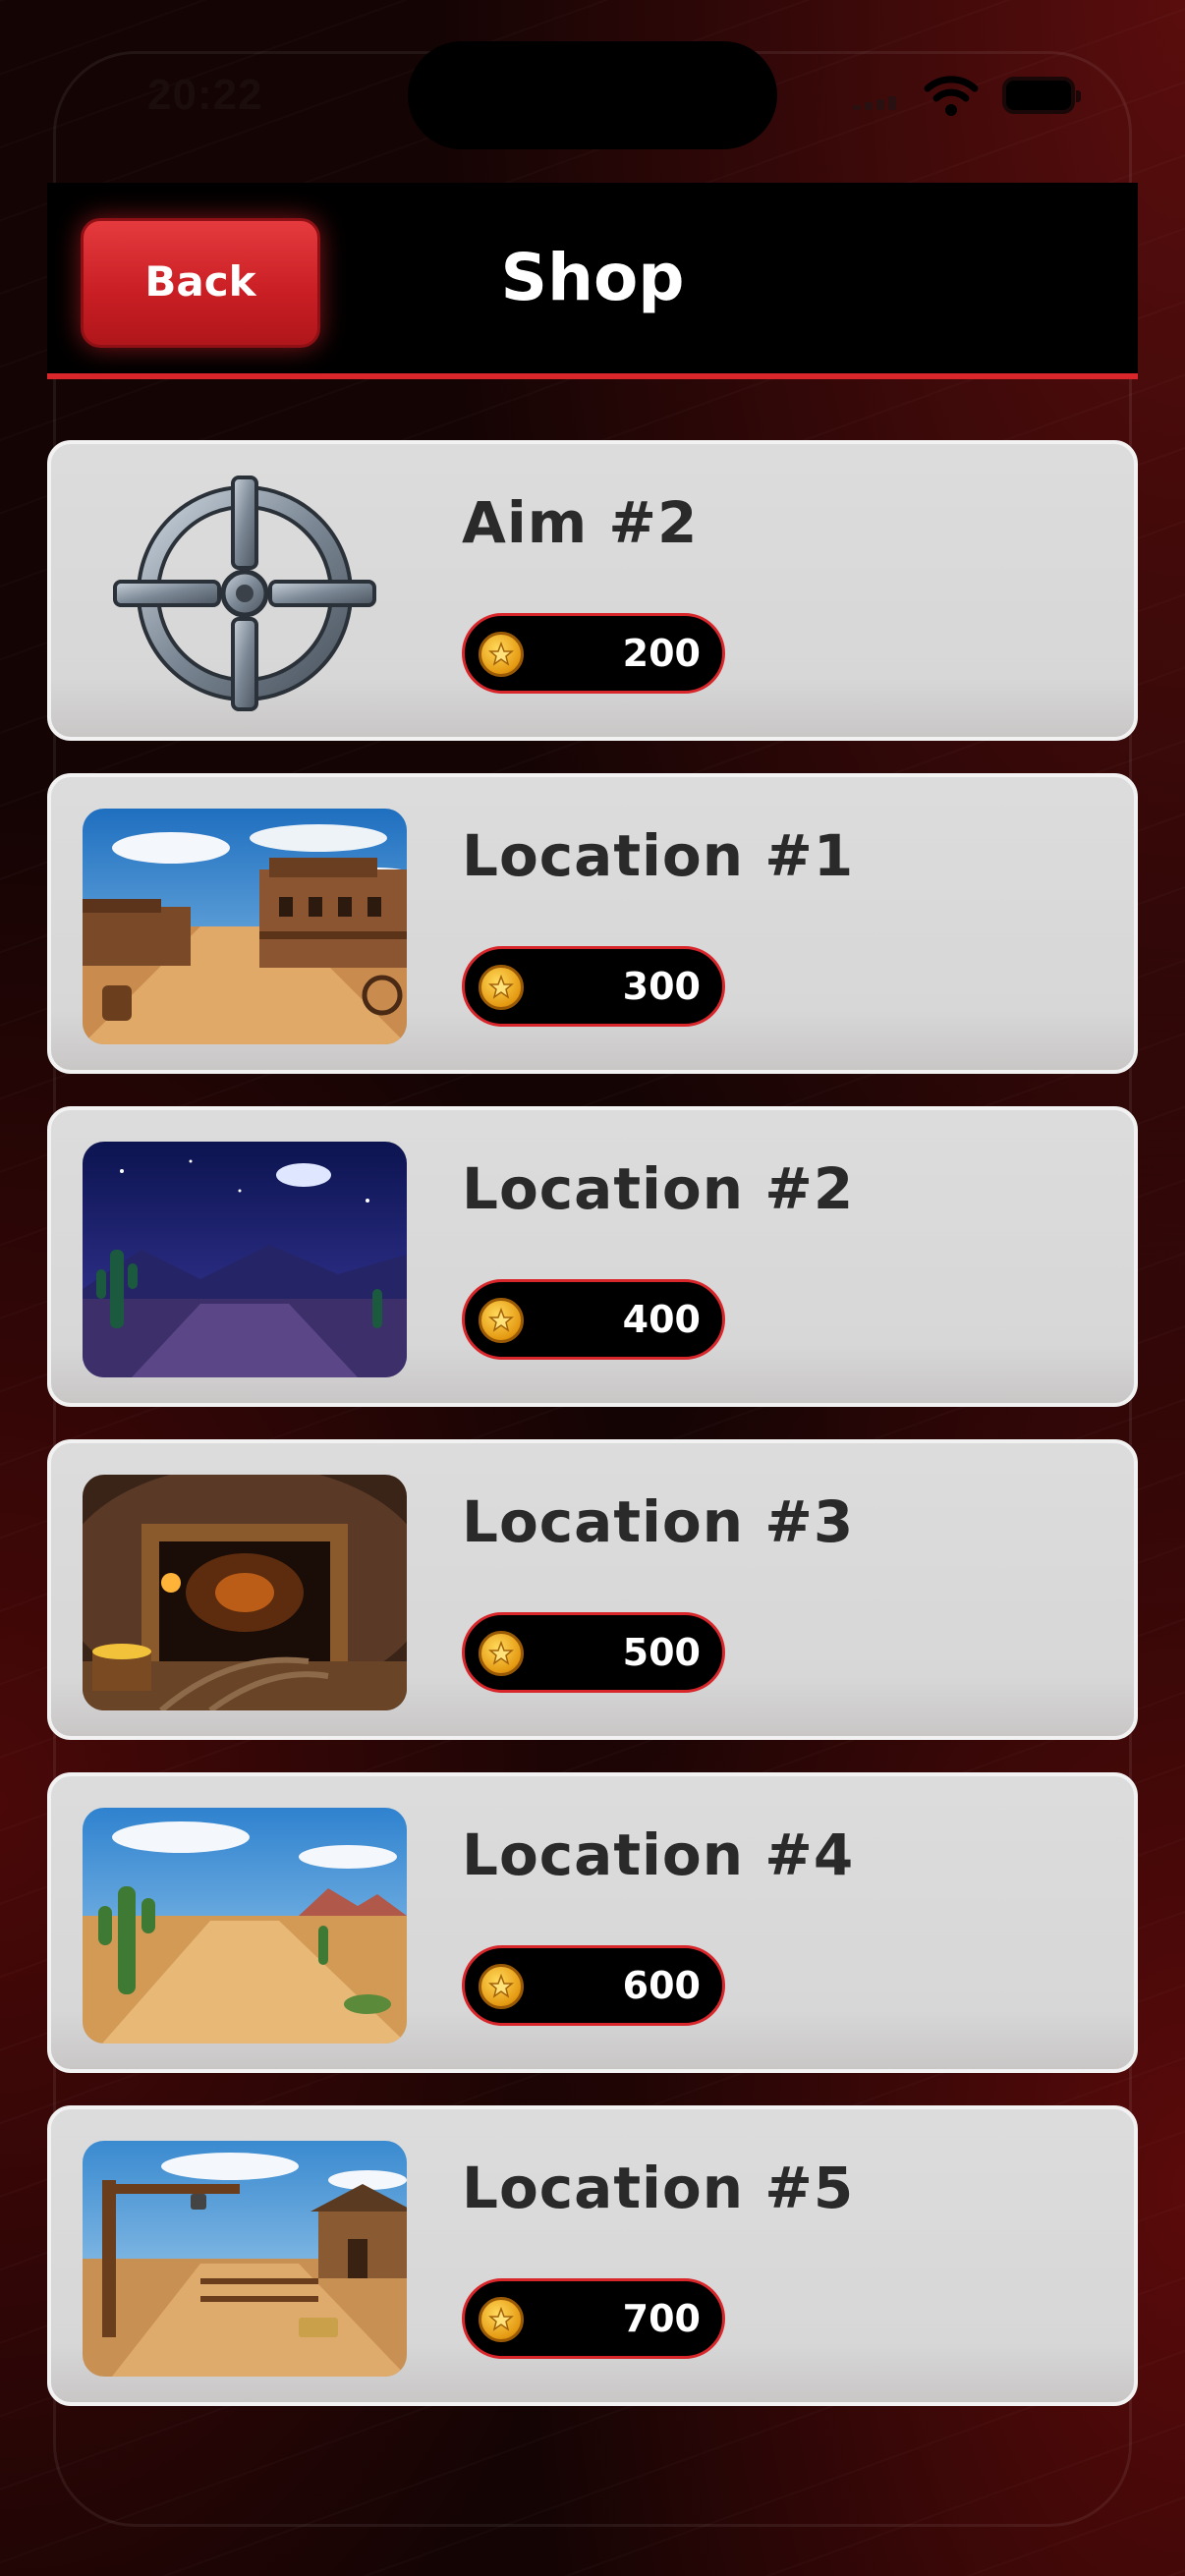 This screenshot has height=2576, width=1185. Describe the element at coordinates (658, 1521) in the screenshot. I see `item-name: Location #3` at that location.